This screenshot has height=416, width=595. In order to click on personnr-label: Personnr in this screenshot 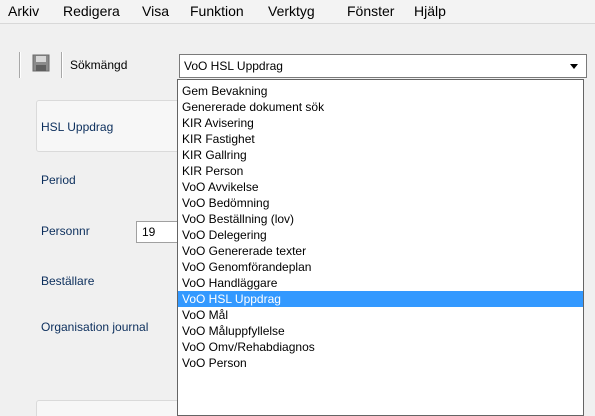, I will do `click(65, 231)`.